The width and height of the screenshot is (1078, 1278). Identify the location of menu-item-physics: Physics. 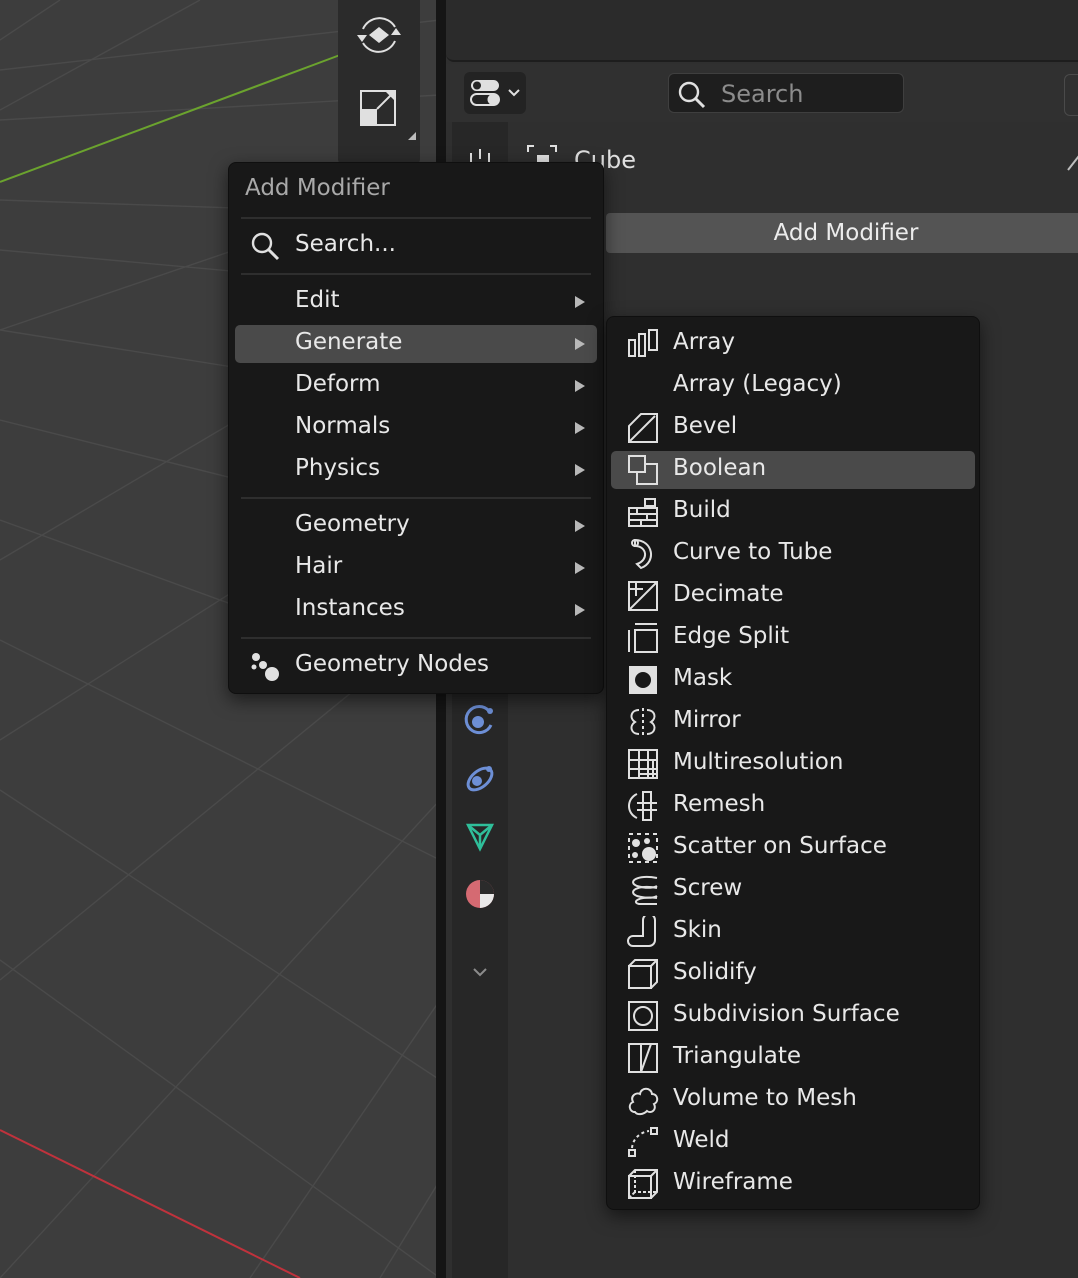
(416, 470).